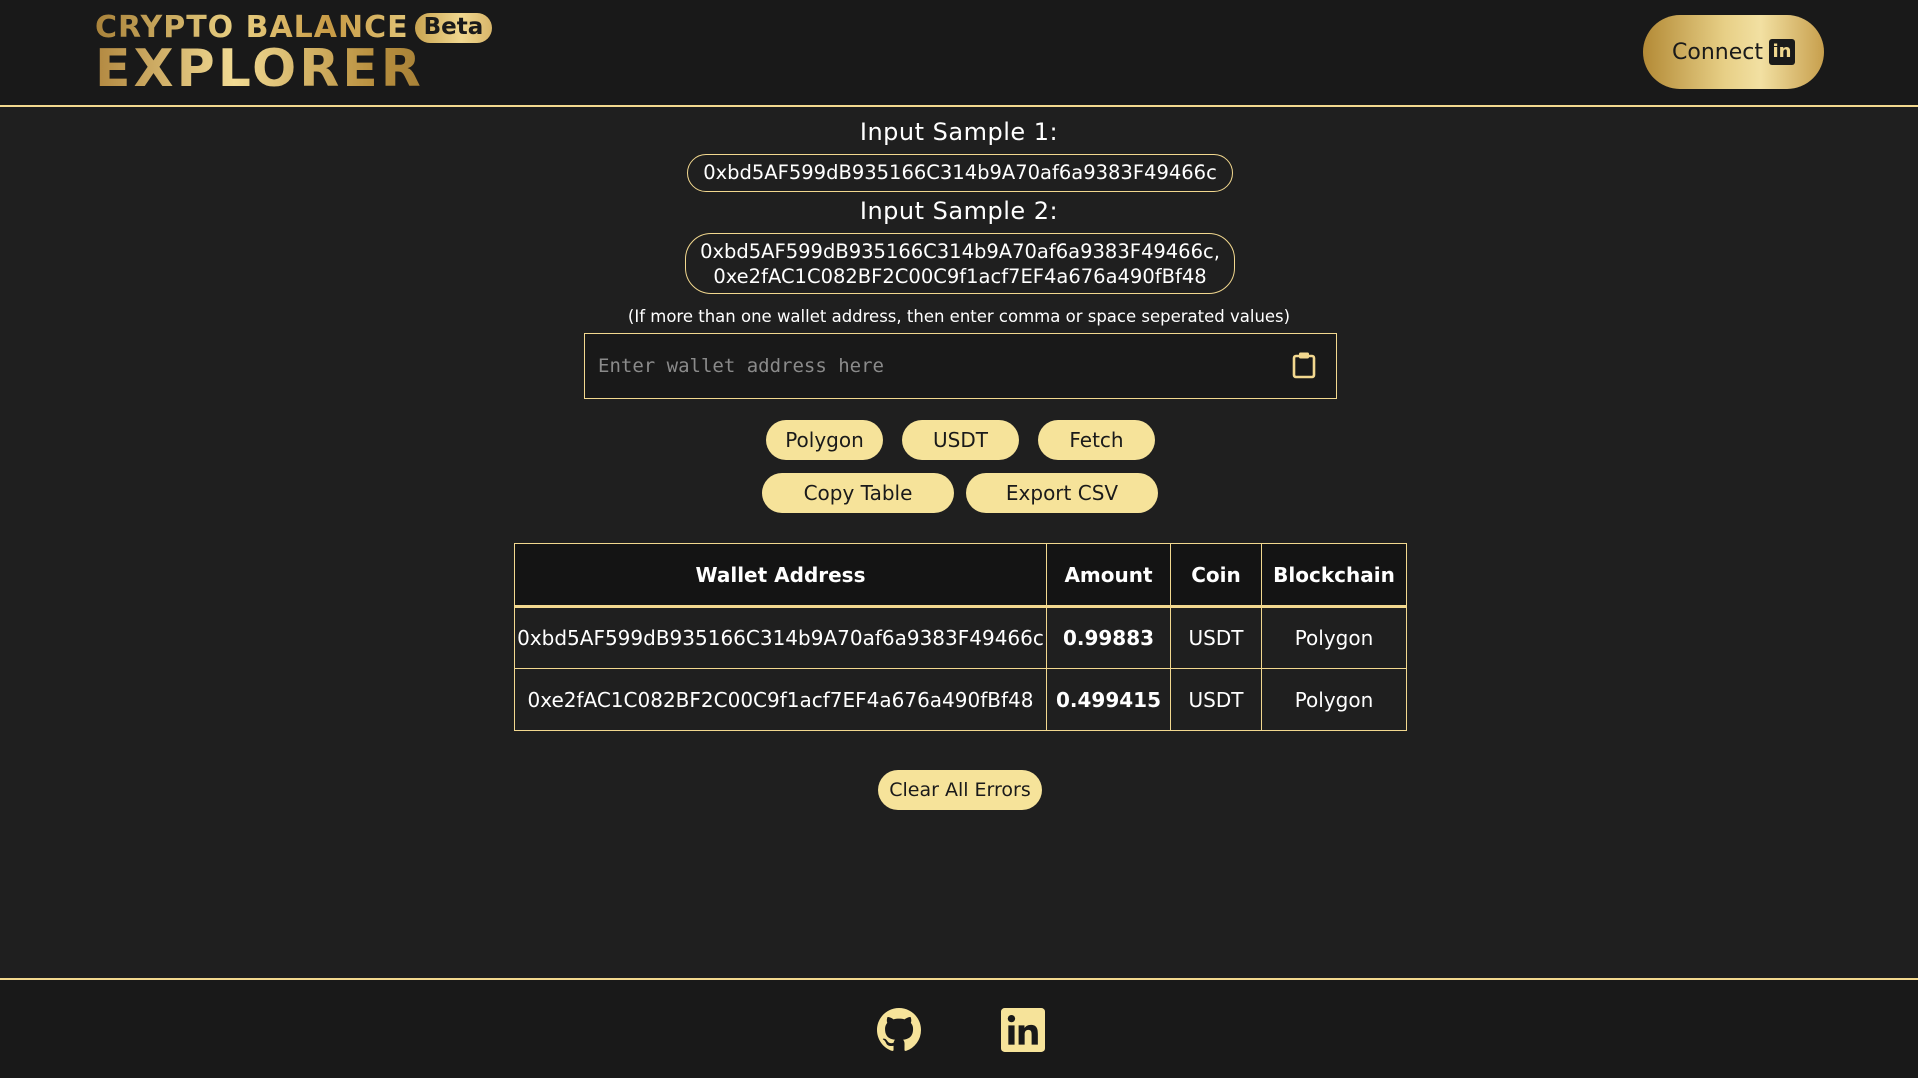 The width and height of the screenshot is (1918, 1078). I want to click on header-coin: Coin, so click(1216, 575).